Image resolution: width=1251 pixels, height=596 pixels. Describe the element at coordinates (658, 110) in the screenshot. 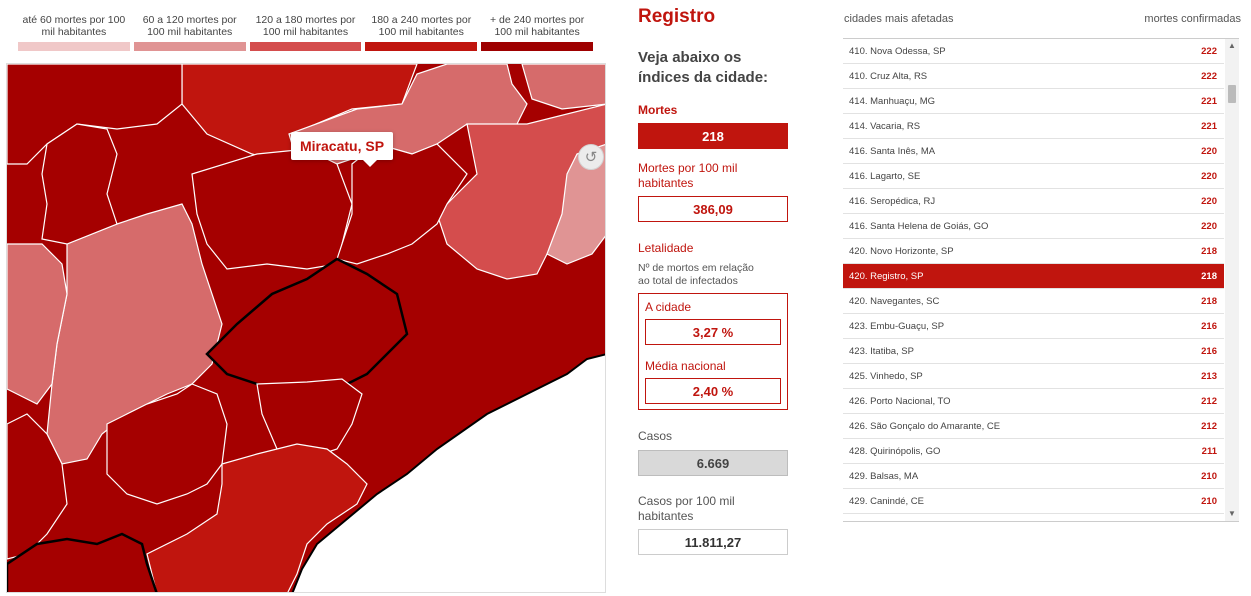

I see `deaths-label: Mortes` at that location.